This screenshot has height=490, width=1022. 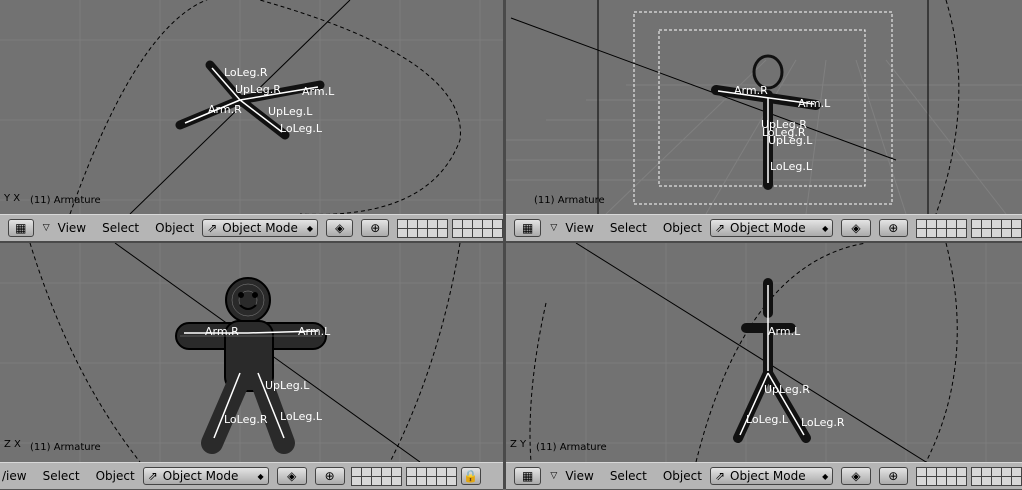 What do you see at coordinates (470, 476) in the screenshot?
I see `lock-icon: 🔒` at bounding box center [470, 476].